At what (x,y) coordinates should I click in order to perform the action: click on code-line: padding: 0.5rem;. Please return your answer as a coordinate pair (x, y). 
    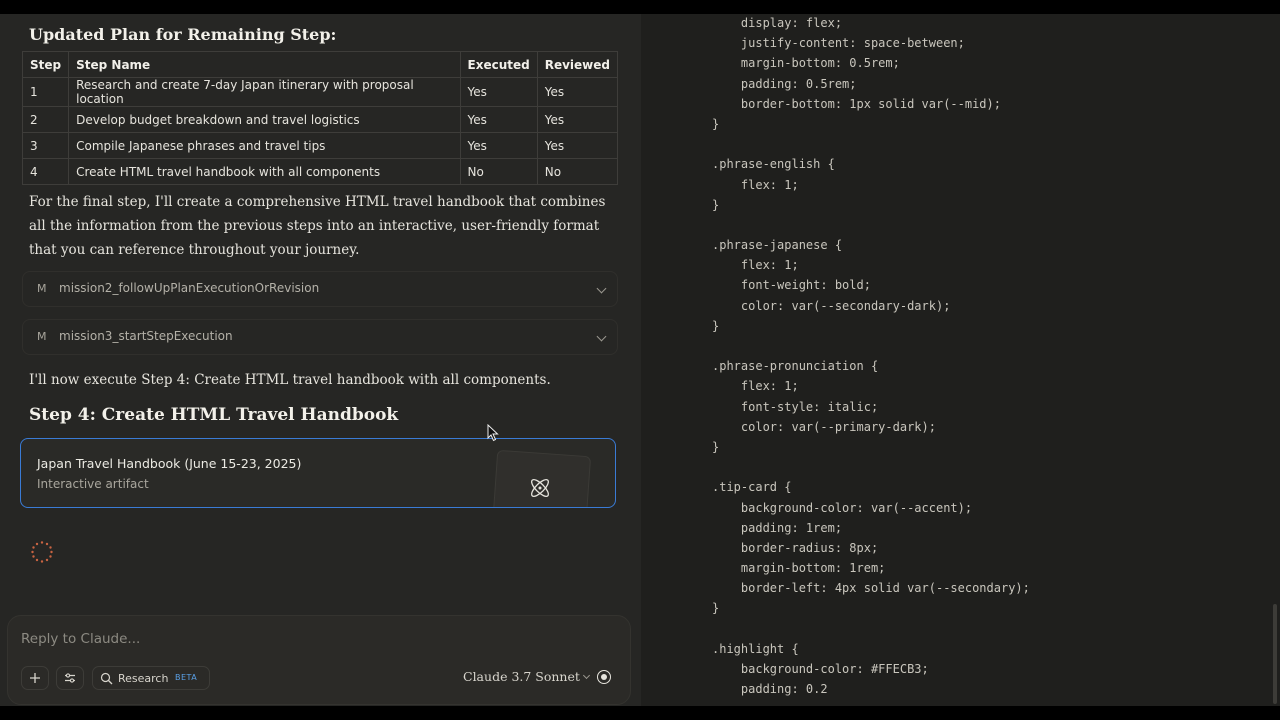
    Looking at the image, I should click on (784, 83).